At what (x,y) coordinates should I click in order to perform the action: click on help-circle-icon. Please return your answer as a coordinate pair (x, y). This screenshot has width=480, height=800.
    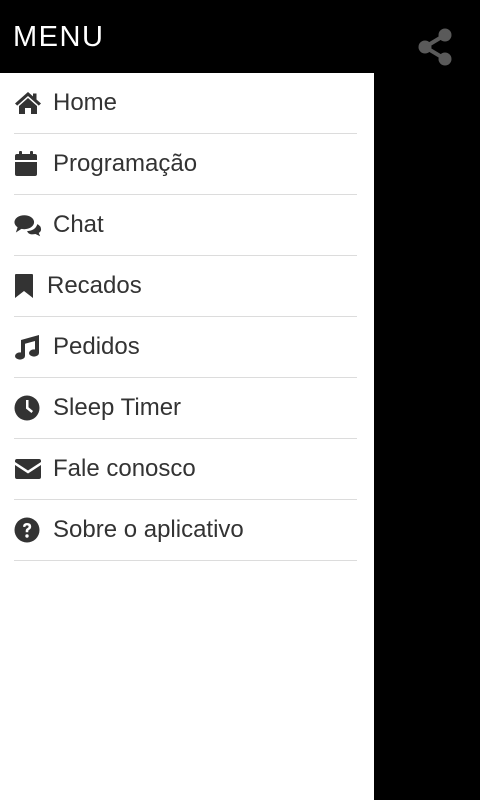
    Looking at the image, I should click on (28, 530).